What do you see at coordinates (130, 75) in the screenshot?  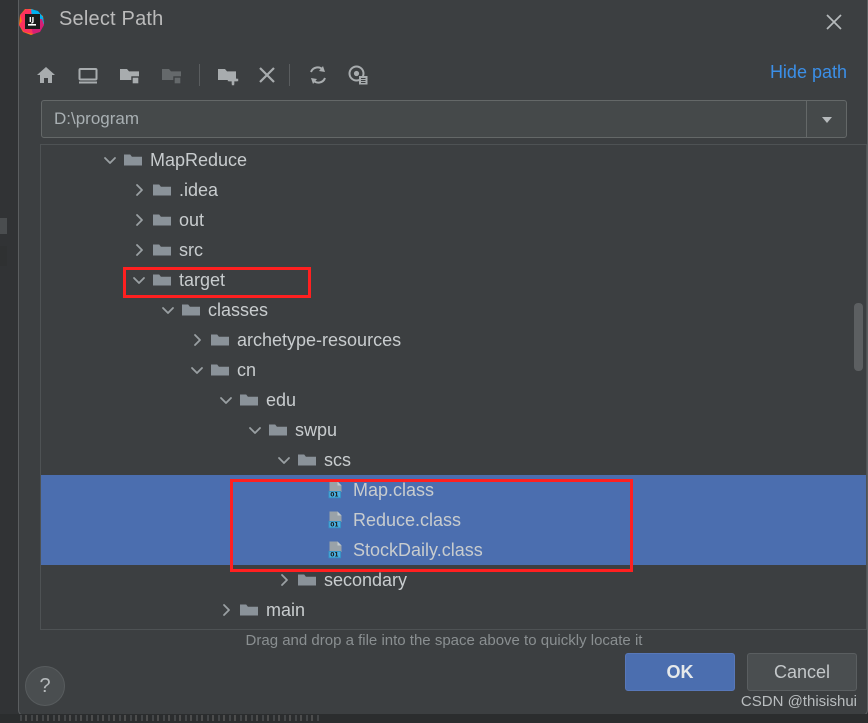 I see `project-folder-icon` at bounding box center [130, 75].